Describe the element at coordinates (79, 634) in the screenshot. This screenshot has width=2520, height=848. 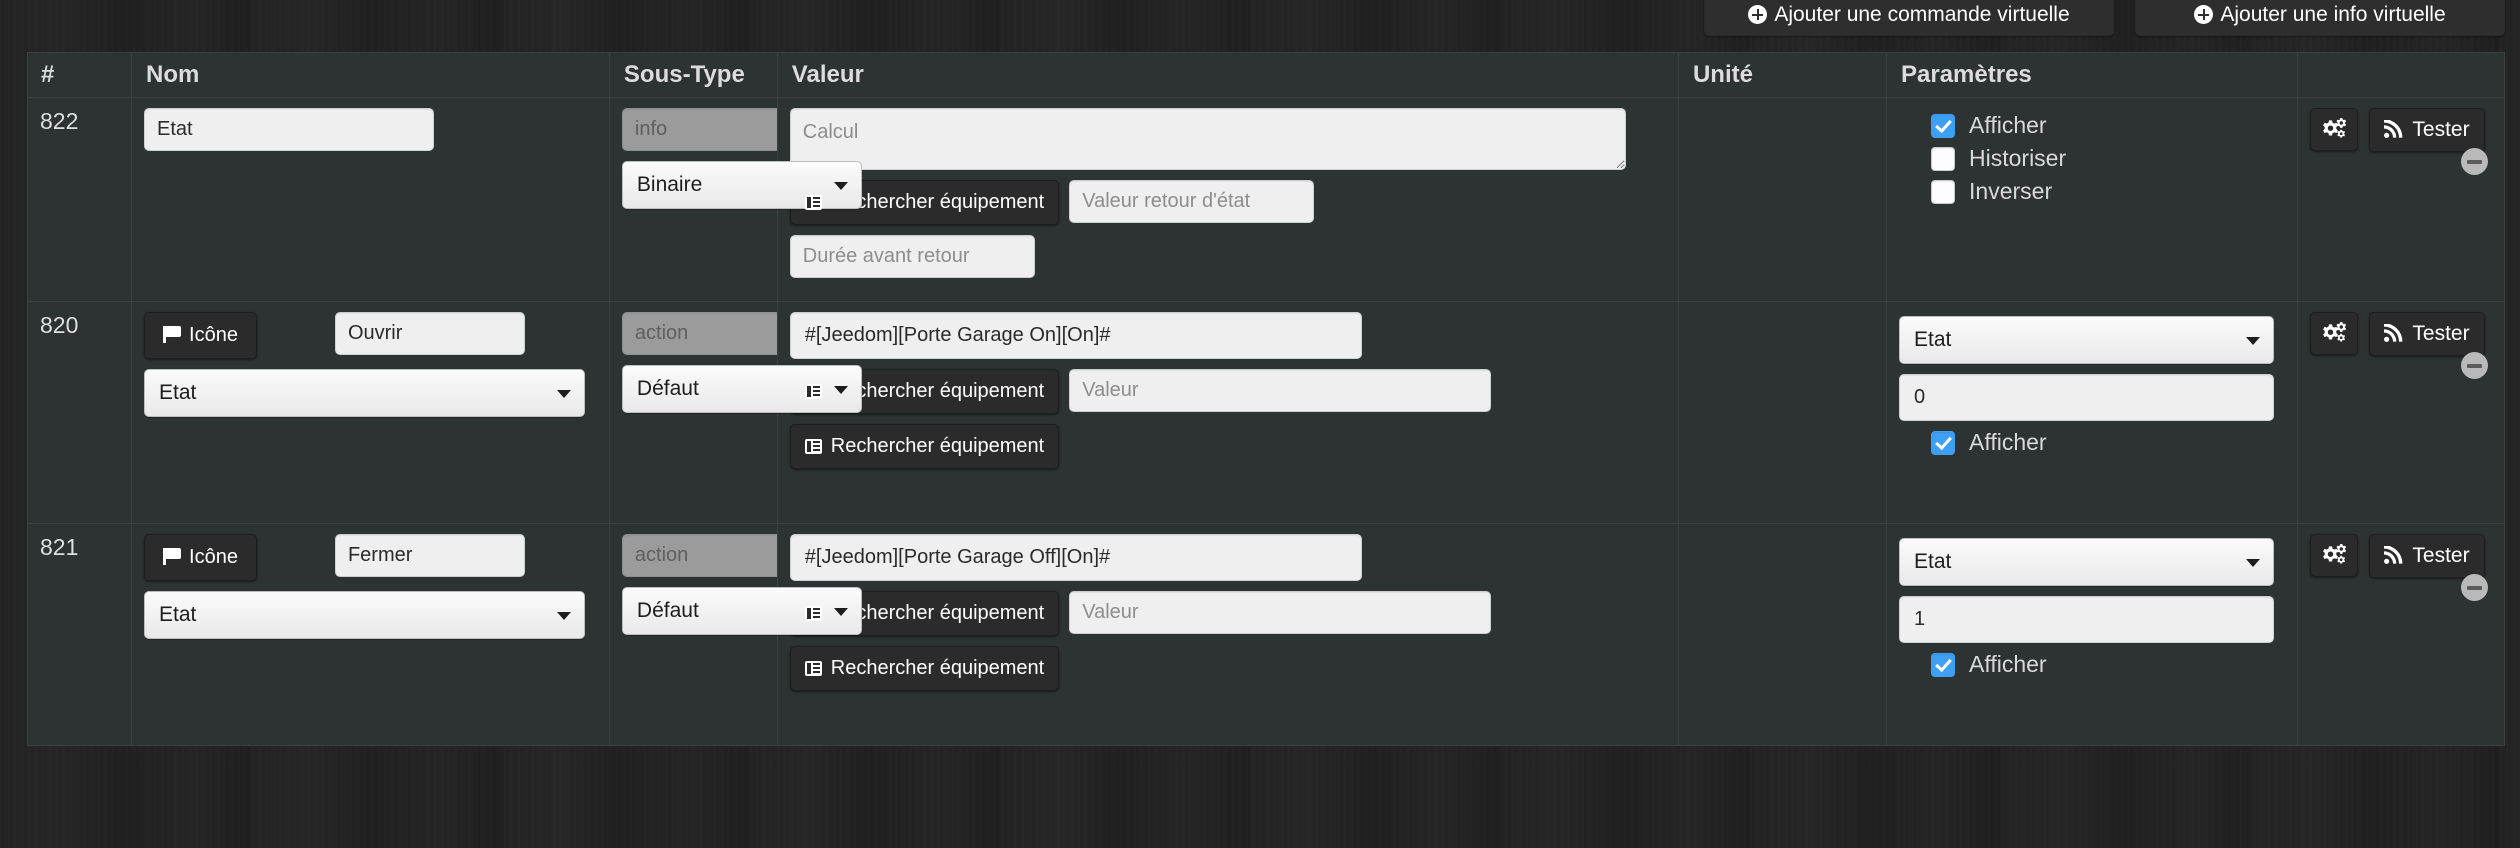
I see `row-id: 821` at that location.